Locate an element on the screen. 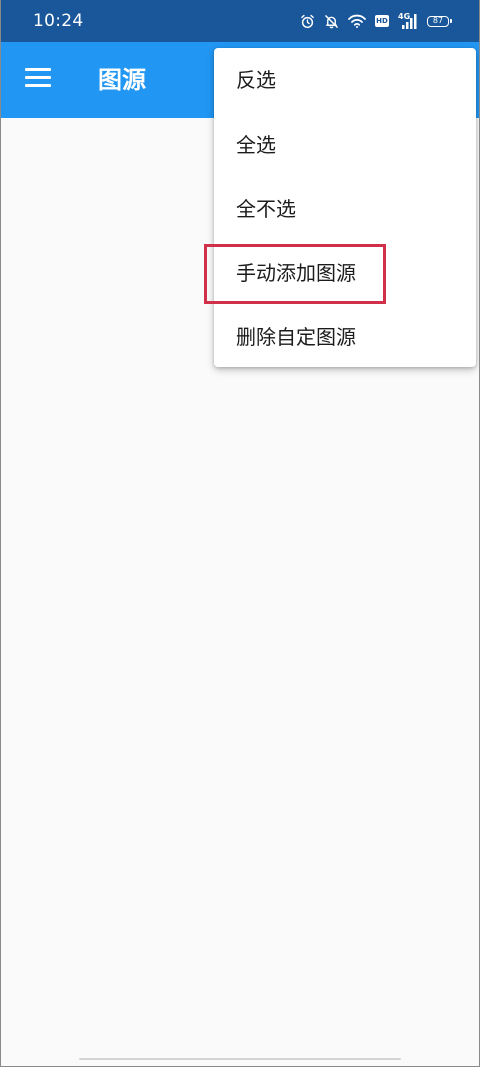 The width and height of the screenshot is (480, 1067). gesture-bar is located at coordinates (240, 1059).